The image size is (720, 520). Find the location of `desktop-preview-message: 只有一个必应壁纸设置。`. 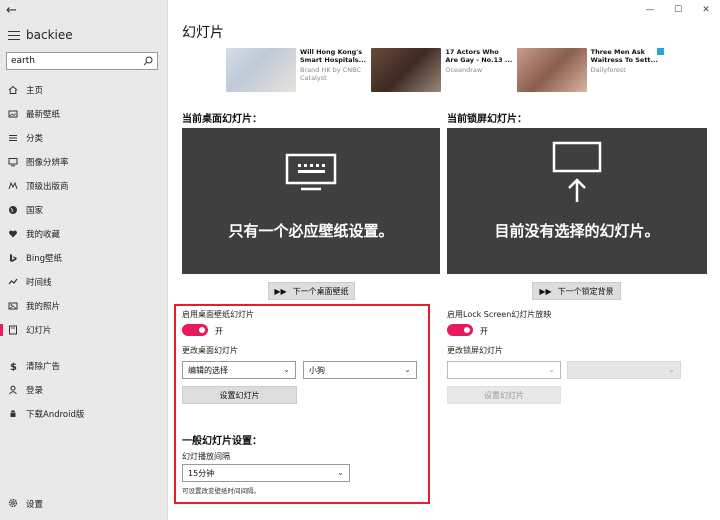

desktop-preview-message: 只有一个必应壁纸设置。 is located at coordinates (311, 231).